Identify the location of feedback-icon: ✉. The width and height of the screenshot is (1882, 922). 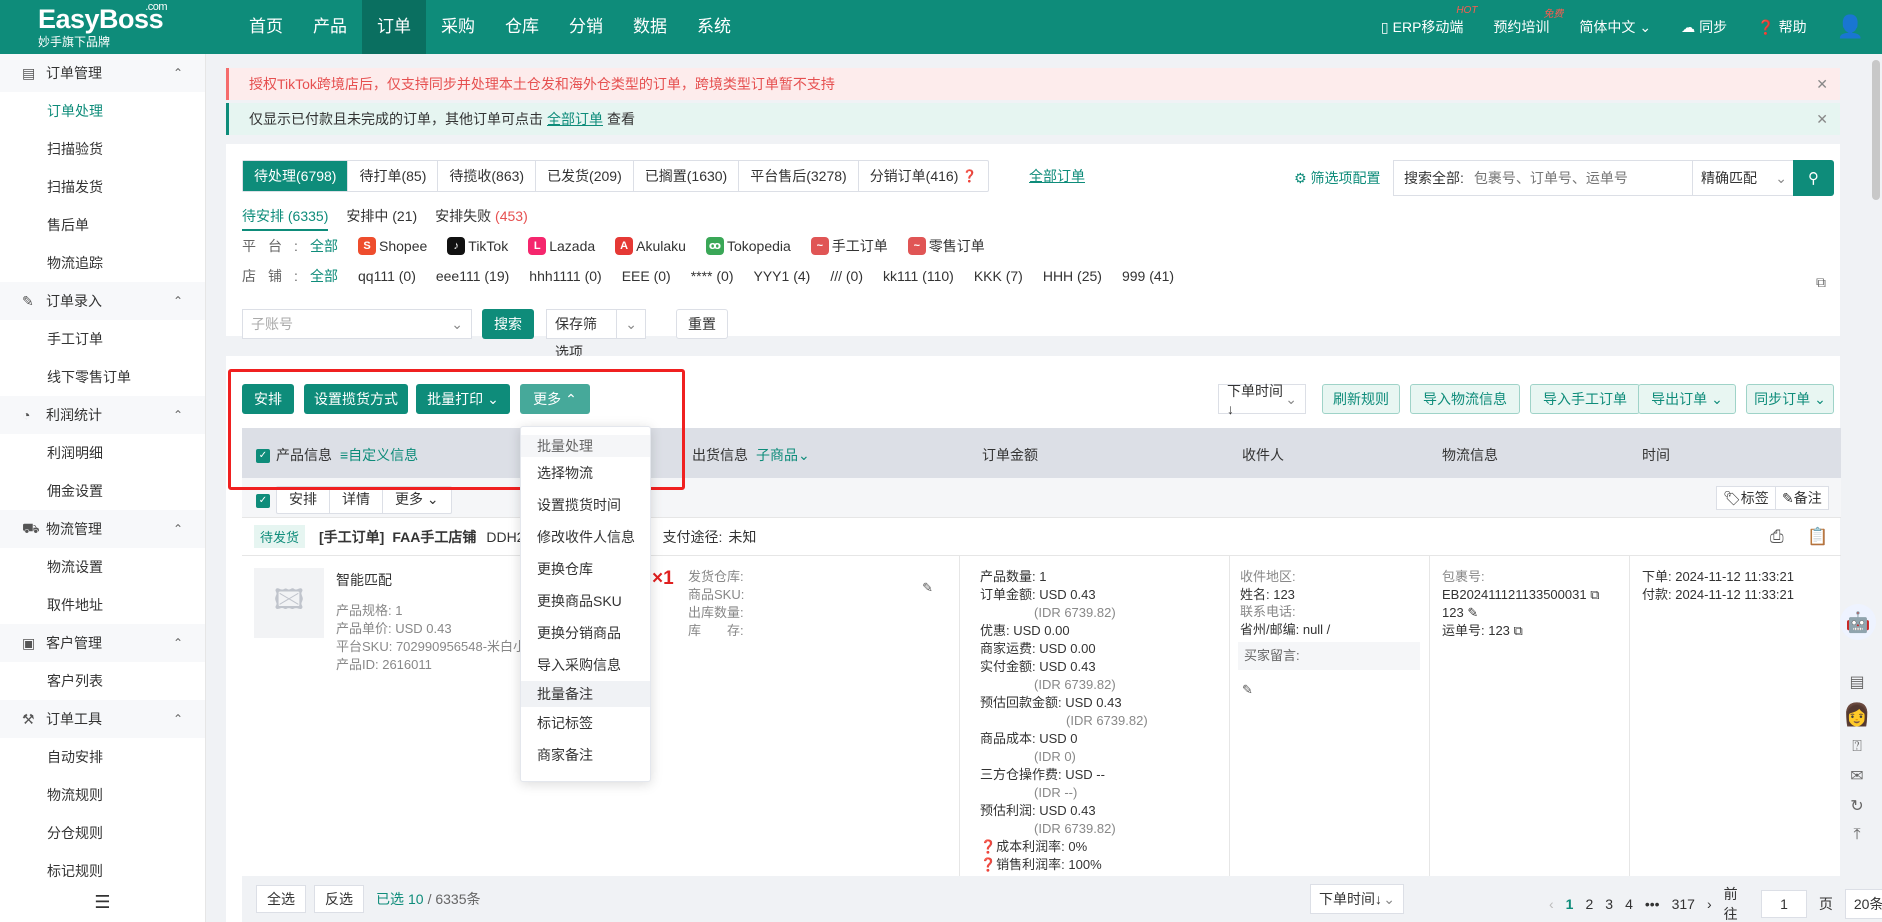
(1856, 776).